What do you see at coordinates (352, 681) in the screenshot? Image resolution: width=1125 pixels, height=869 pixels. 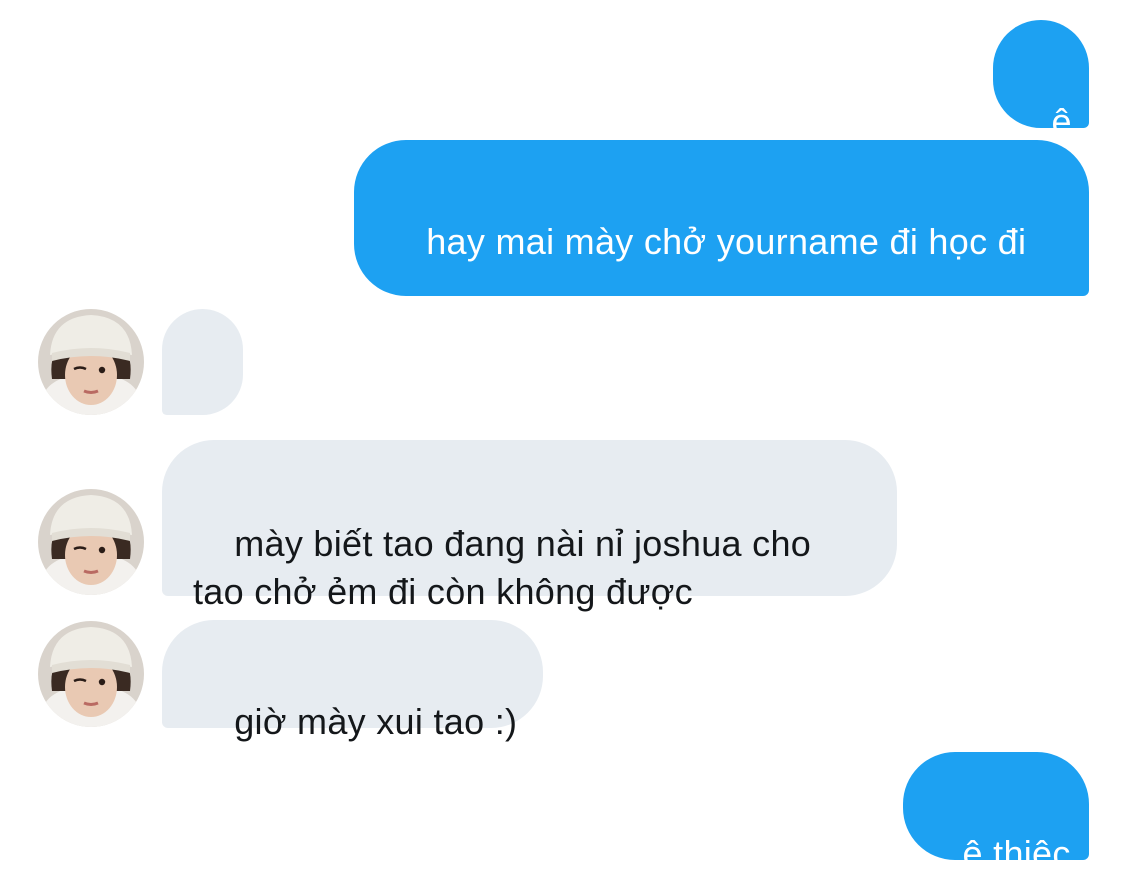 I see `message-bubble-incoming: giờ mày xui tao :)` at bounding box center [352, 681].